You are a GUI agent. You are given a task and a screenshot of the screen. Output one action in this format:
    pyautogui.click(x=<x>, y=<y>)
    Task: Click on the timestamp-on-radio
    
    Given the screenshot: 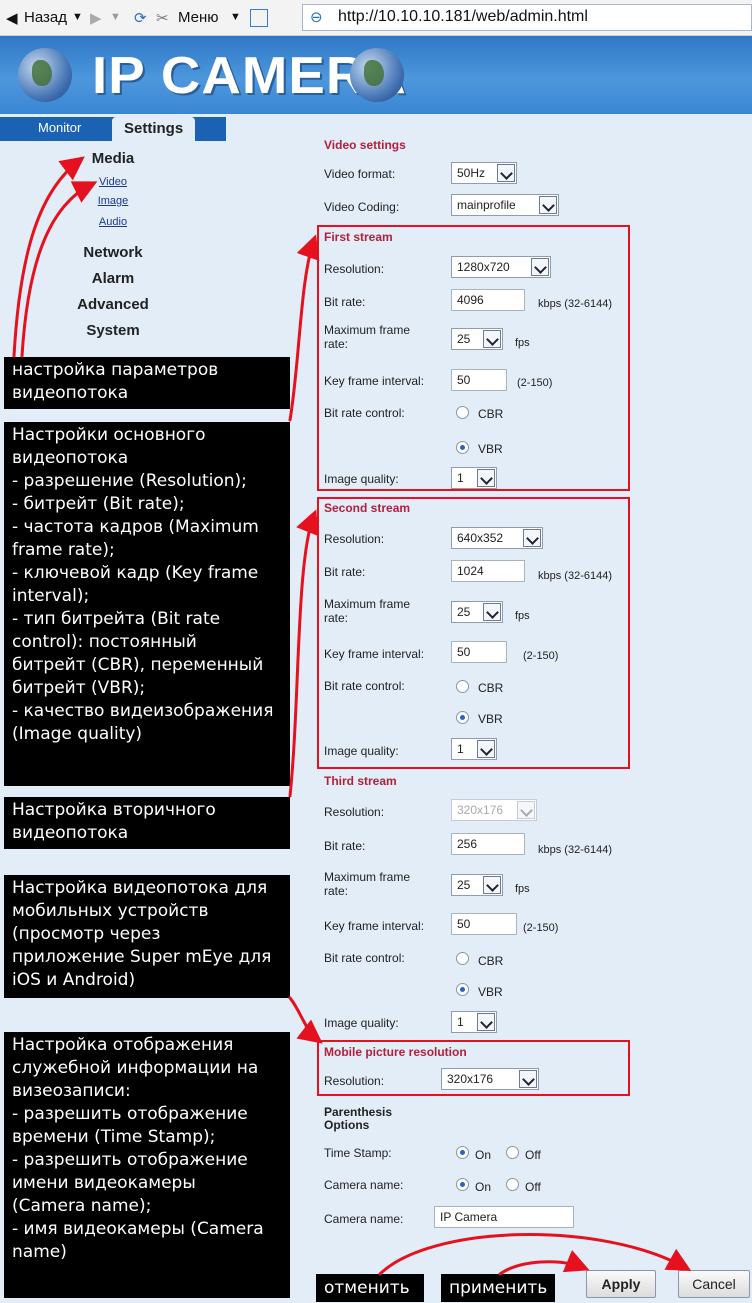 What is the action you would take?
    pyautogui.click(x=462, y=1152)
    